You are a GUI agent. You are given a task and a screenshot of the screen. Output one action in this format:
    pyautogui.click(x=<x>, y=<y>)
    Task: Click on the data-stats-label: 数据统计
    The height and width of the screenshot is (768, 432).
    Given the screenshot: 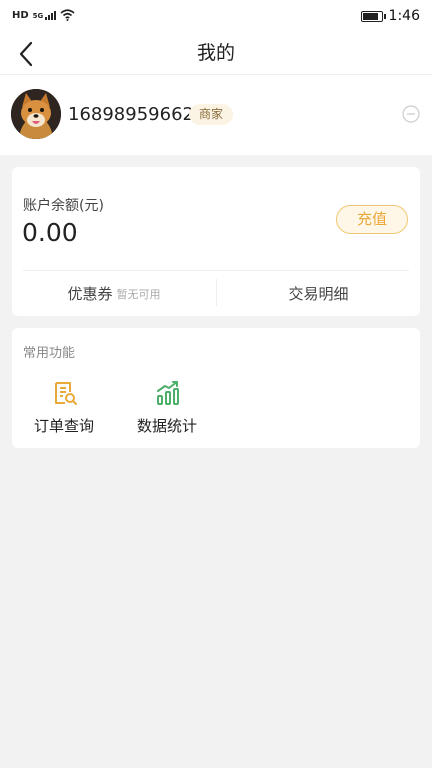 What is the action you would take?
    pyautogui.click(x=166, y=426)
    